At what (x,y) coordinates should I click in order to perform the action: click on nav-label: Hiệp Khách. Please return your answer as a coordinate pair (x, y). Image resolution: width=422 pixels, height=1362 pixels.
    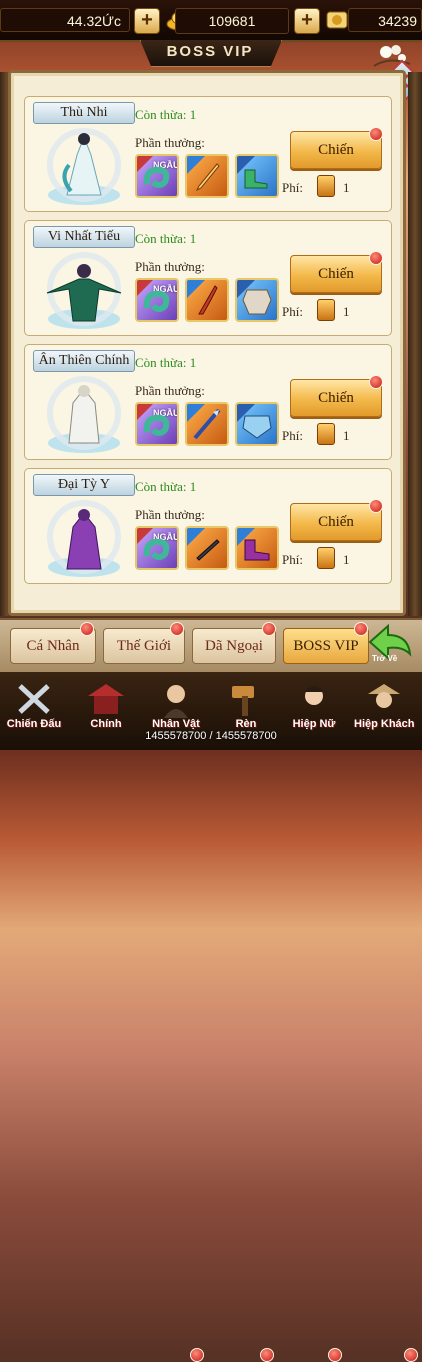
    Looking at the image, I should click on (384, 724).